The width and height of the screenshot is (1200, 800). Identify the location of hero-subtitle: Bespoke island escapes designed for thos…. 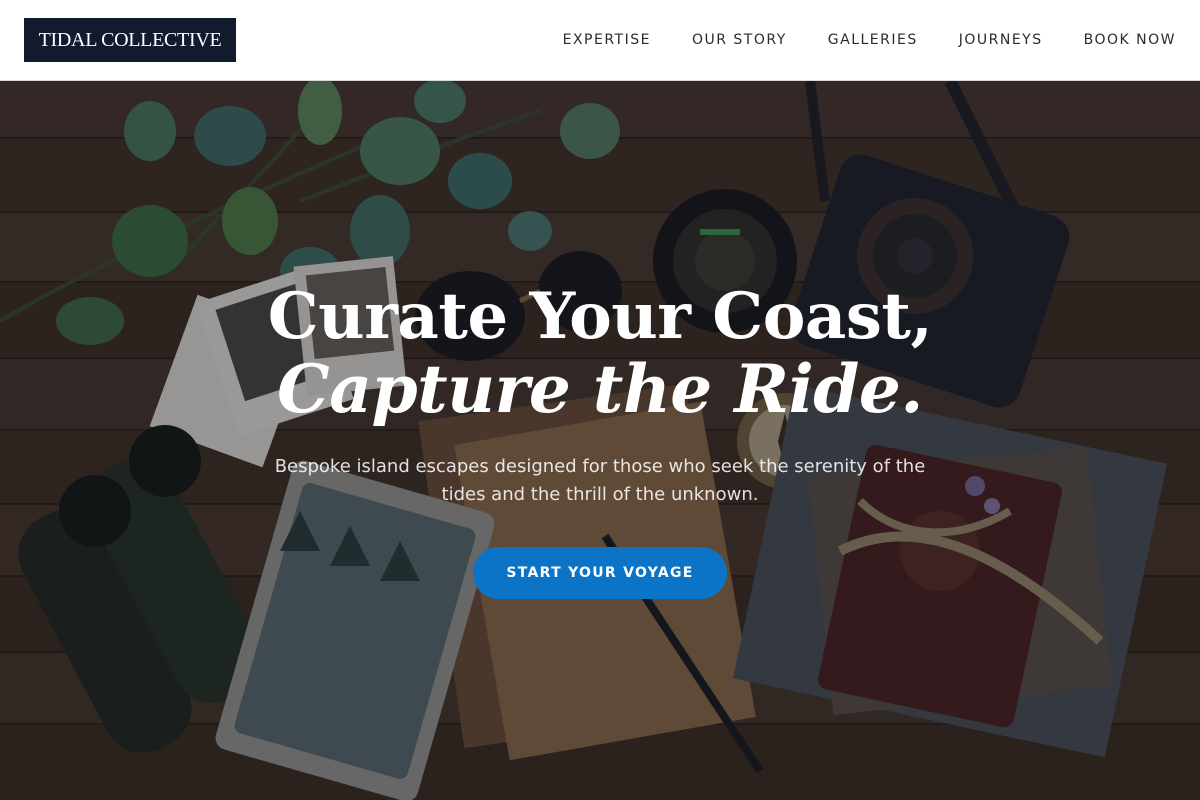
(600, 480).